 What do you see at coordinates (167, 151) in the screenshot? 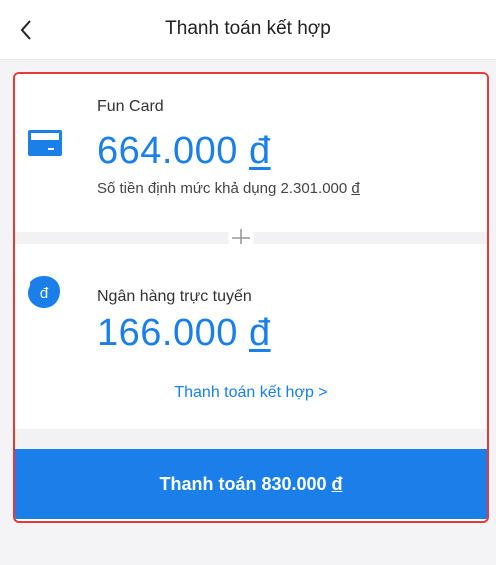
I see `funcard-amount-value: 664.000` at bounding box center [167, 151].